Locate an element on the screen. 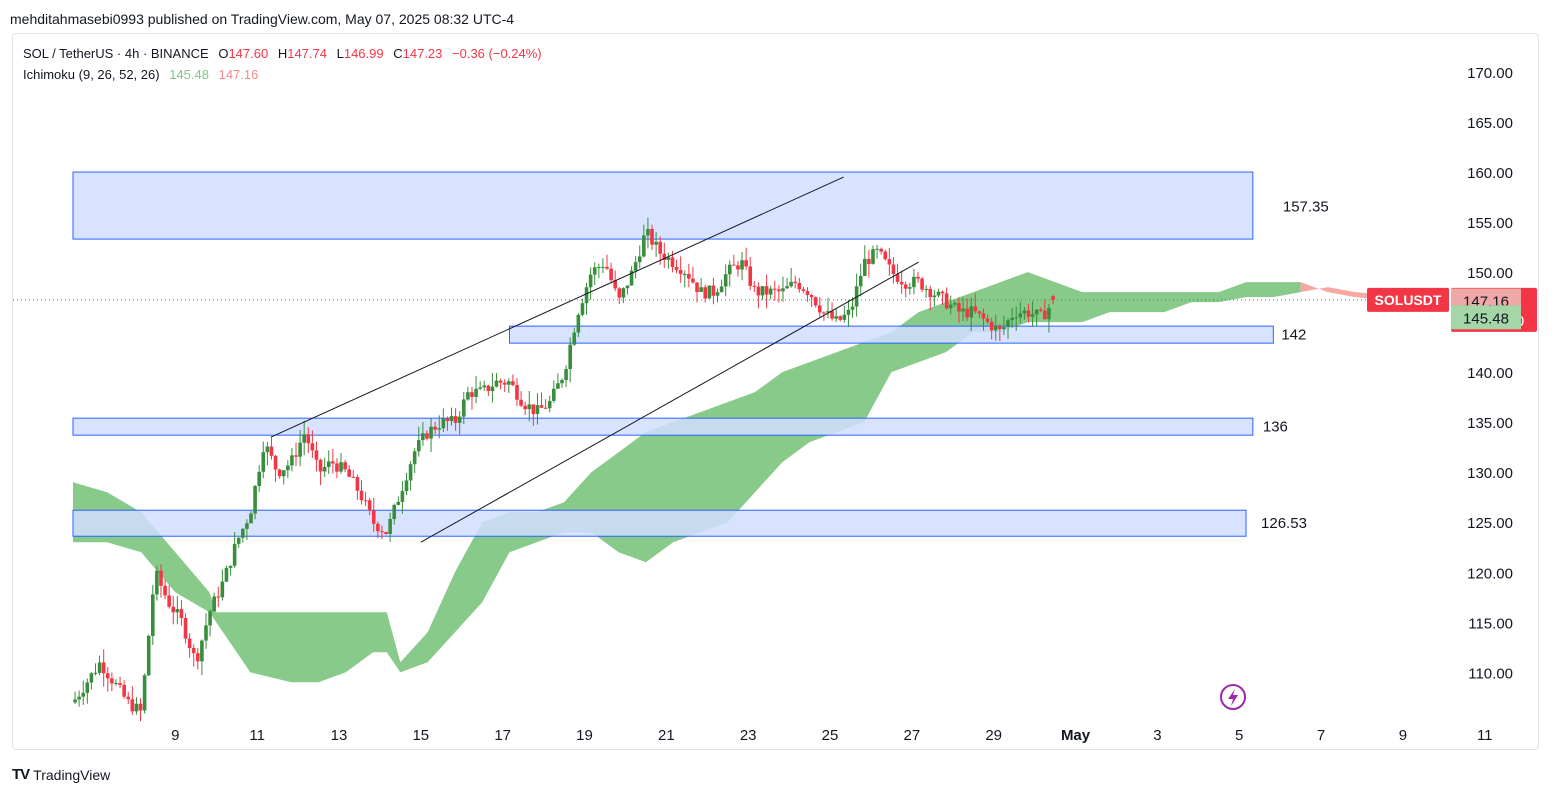 Image resolution: width=1554 pixels, height=798 pixels. indicator-legend: Ichimoku (9, 26, 52, 26) 145.48 147.16 is located at coordinates (140, 74).